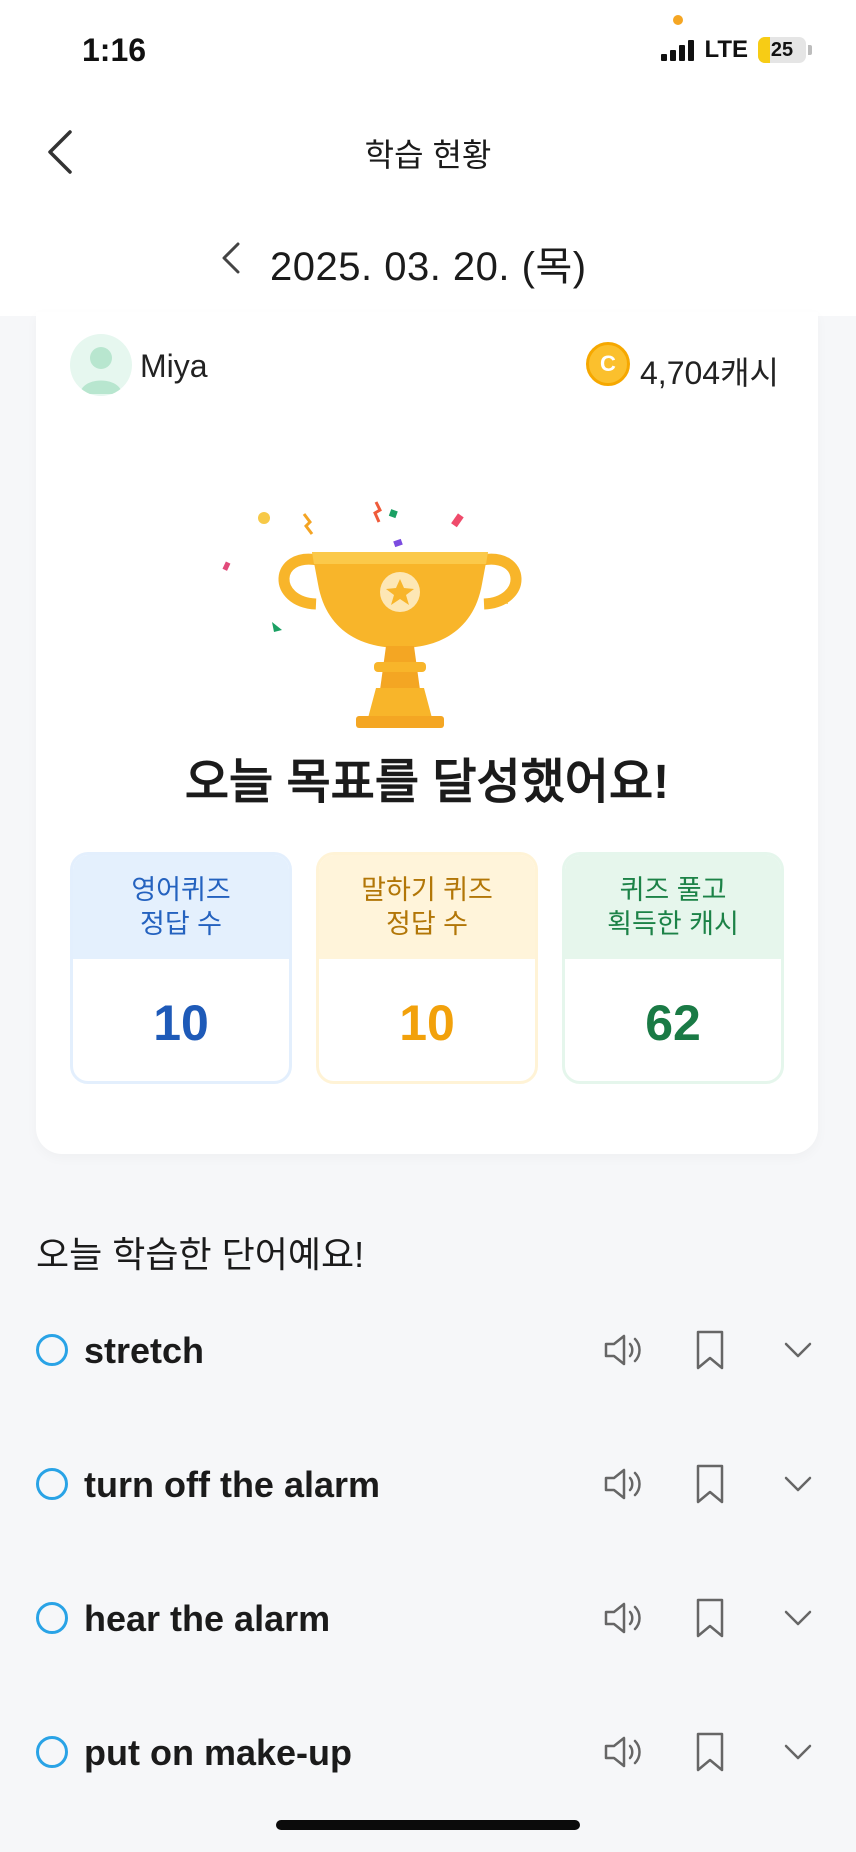 This screenshot has width=856, height=1852. I want to click on battery-fill, so click(764, 50).